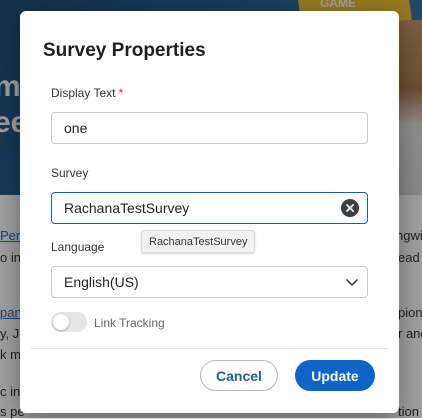 The height and width of the screenshot is (419, 422). Describe the element at coordinates (352, 282) in the screenshot. I see `chevron-down-icon` at that location.